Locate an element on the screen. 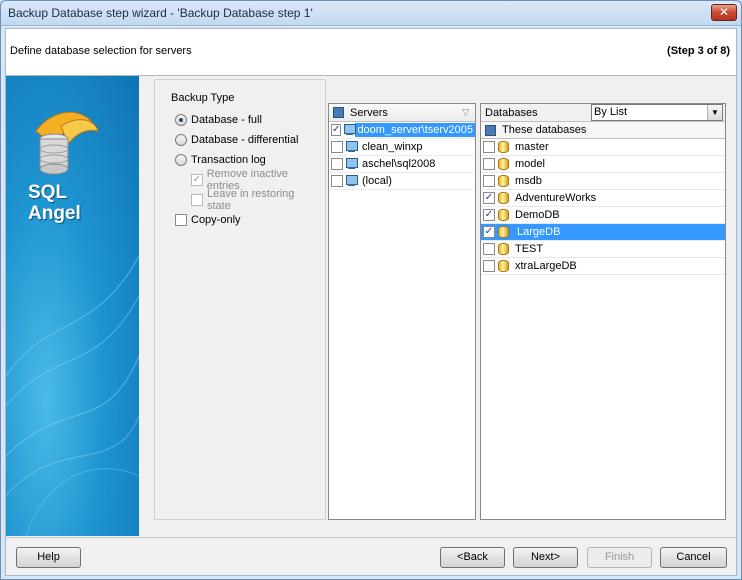  logo-line-angel: Angel is located at coordinates (54, 213).